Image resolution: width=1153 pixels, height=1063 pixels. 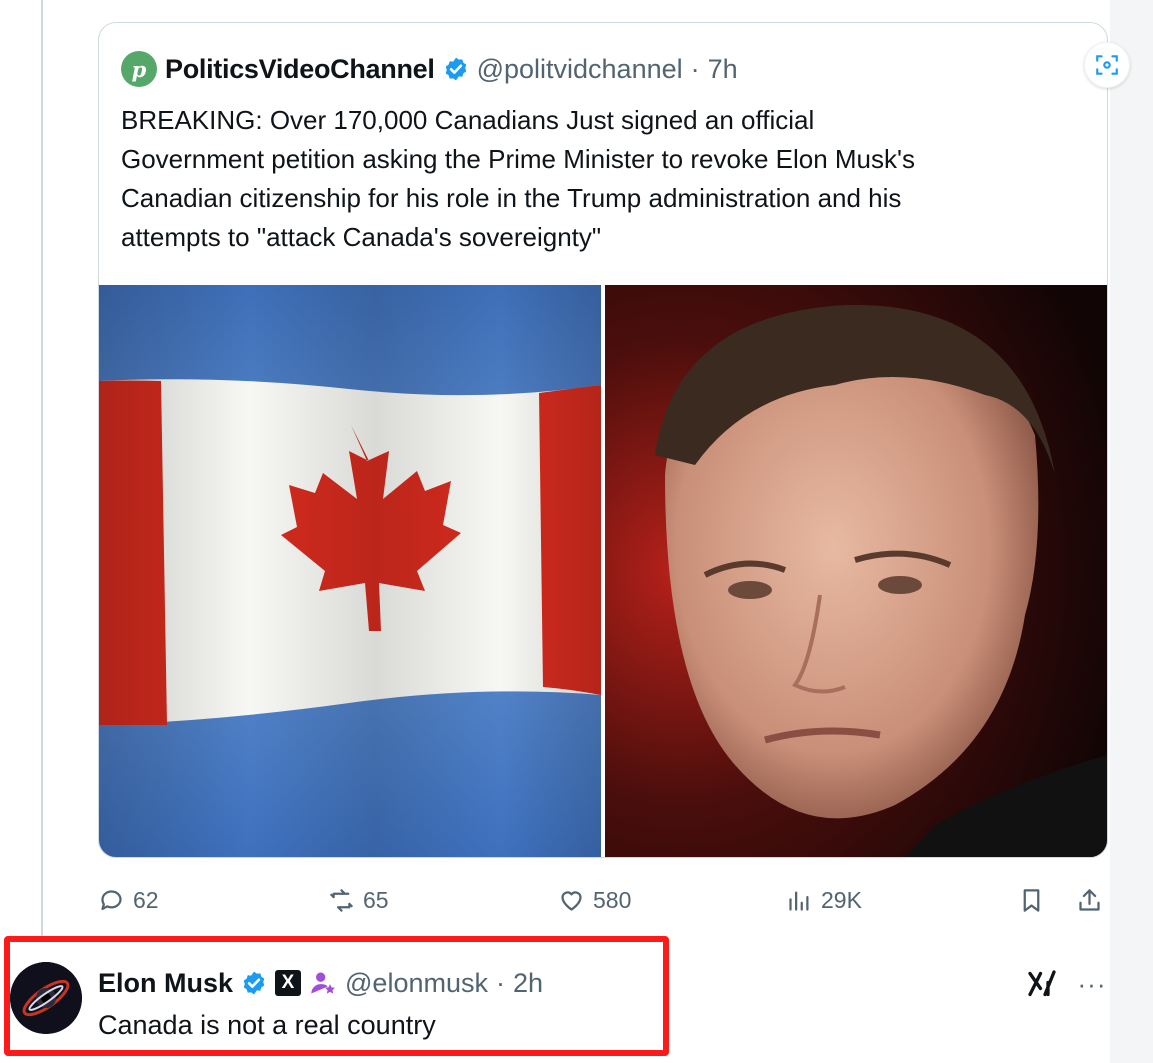 I want to click on views-button: 29K, so click(x=824, y=900).